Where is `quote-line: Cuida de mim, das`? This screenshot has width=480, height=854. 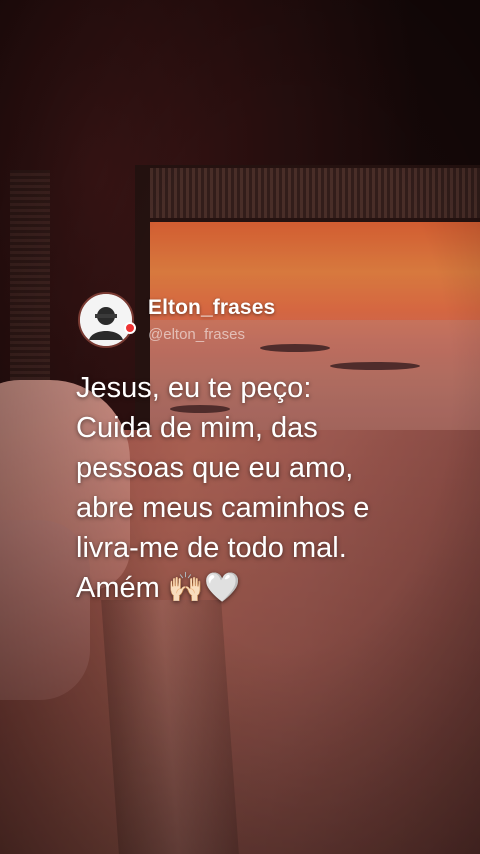
quote-line: Cuida de mim, das is located at coordinates (197, 428).